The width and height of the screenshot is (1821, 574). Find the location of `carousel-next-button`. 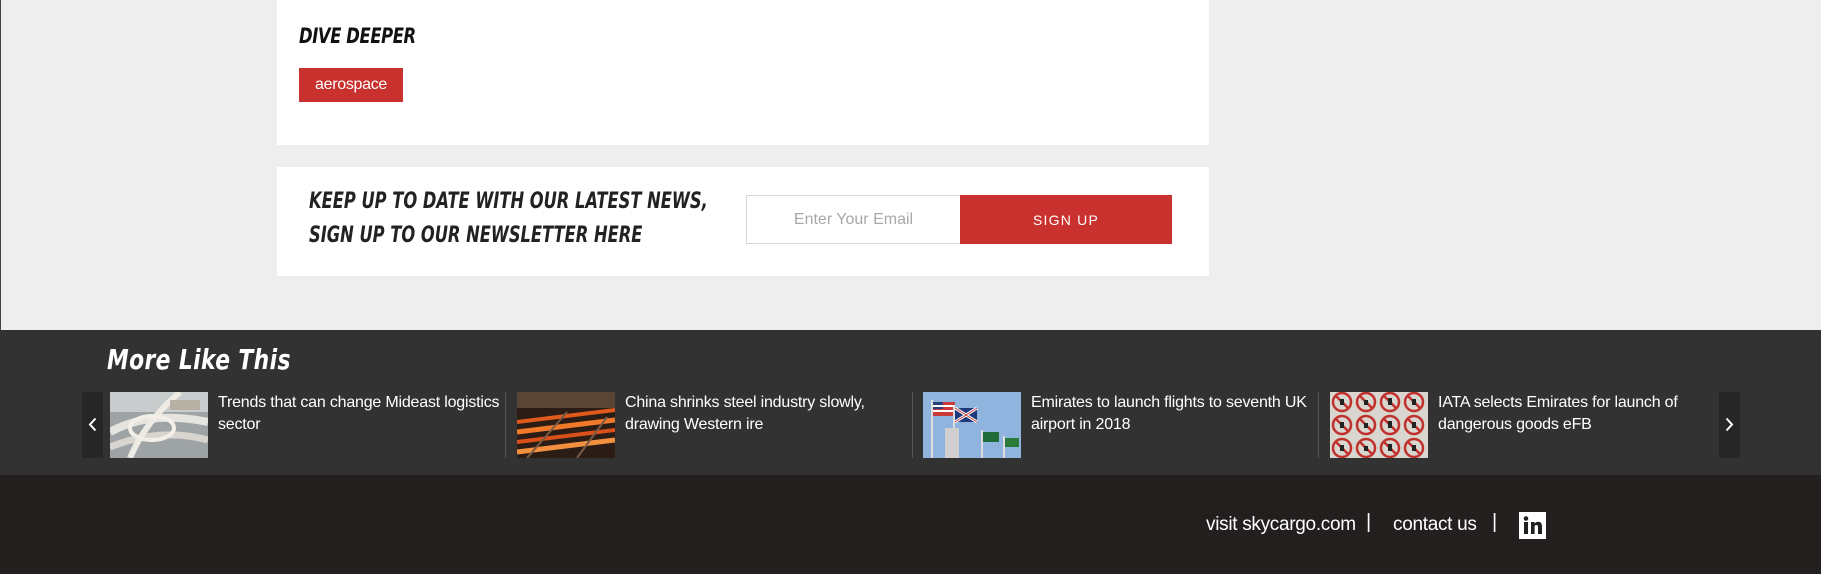

carousel-next-button is located at coordinates (1729, 425).